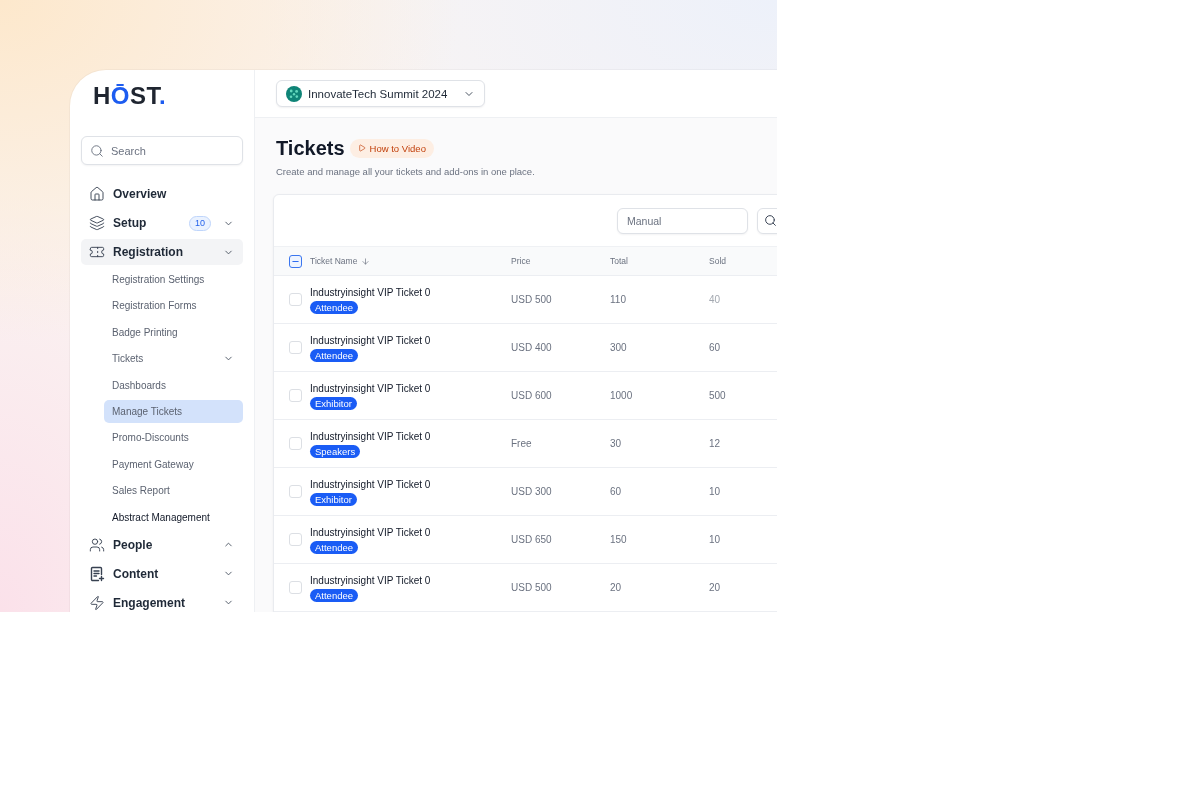 The image size is (1200, 800). I want to click on brand-logo: HŌST., so click(130, 96).